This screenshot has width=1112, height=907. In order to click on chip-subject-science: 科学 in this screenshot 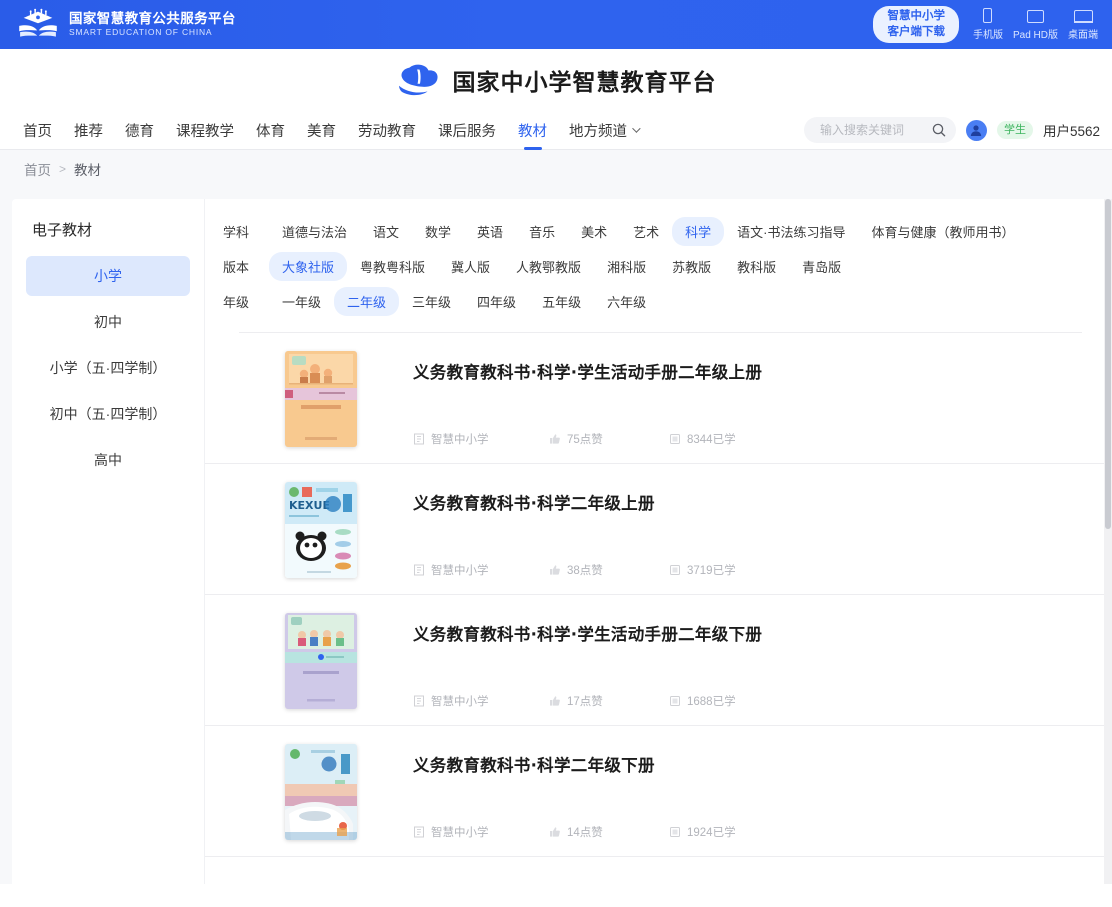, I will do `click(698, 231)`.